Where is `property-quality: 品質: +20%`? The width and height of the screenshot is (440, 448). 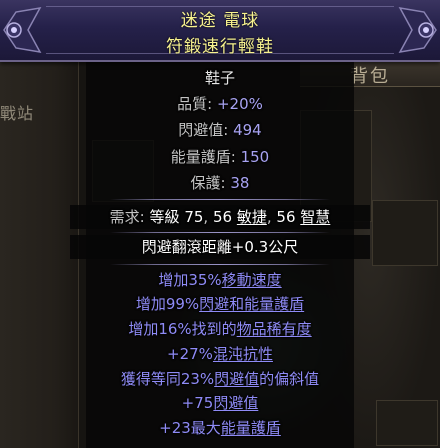 property-quality: 品質: +20% is located at coordinates (220, 104).